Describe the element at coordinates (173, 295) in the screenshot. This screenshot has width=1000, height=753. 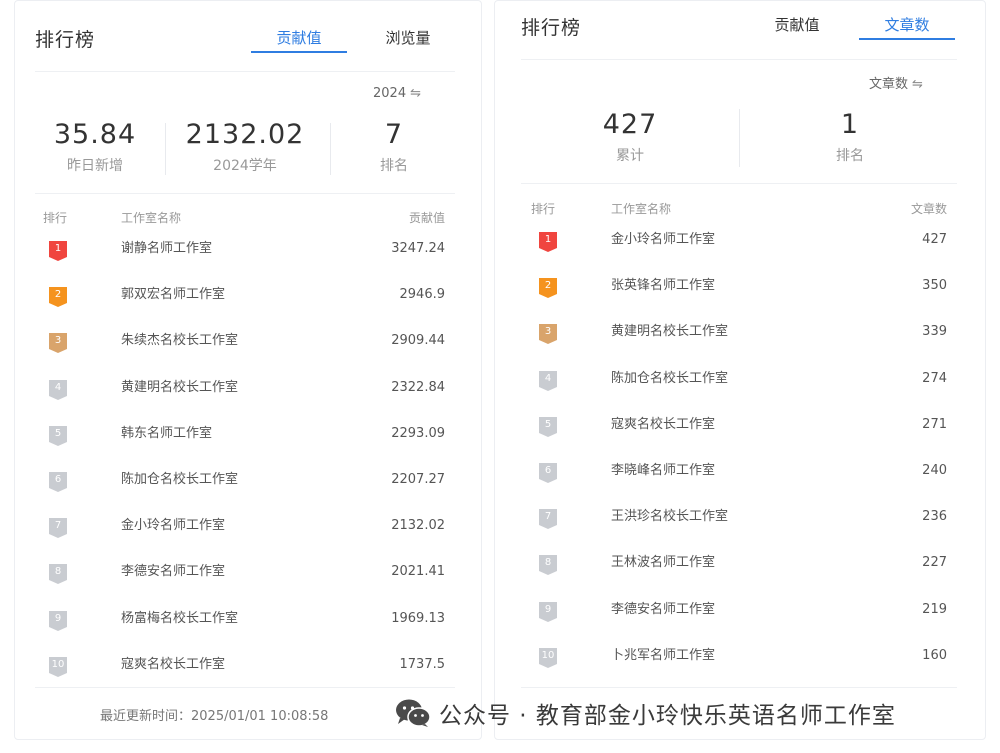
I see `studio-name: 郭双宏名师工作室` at that location.